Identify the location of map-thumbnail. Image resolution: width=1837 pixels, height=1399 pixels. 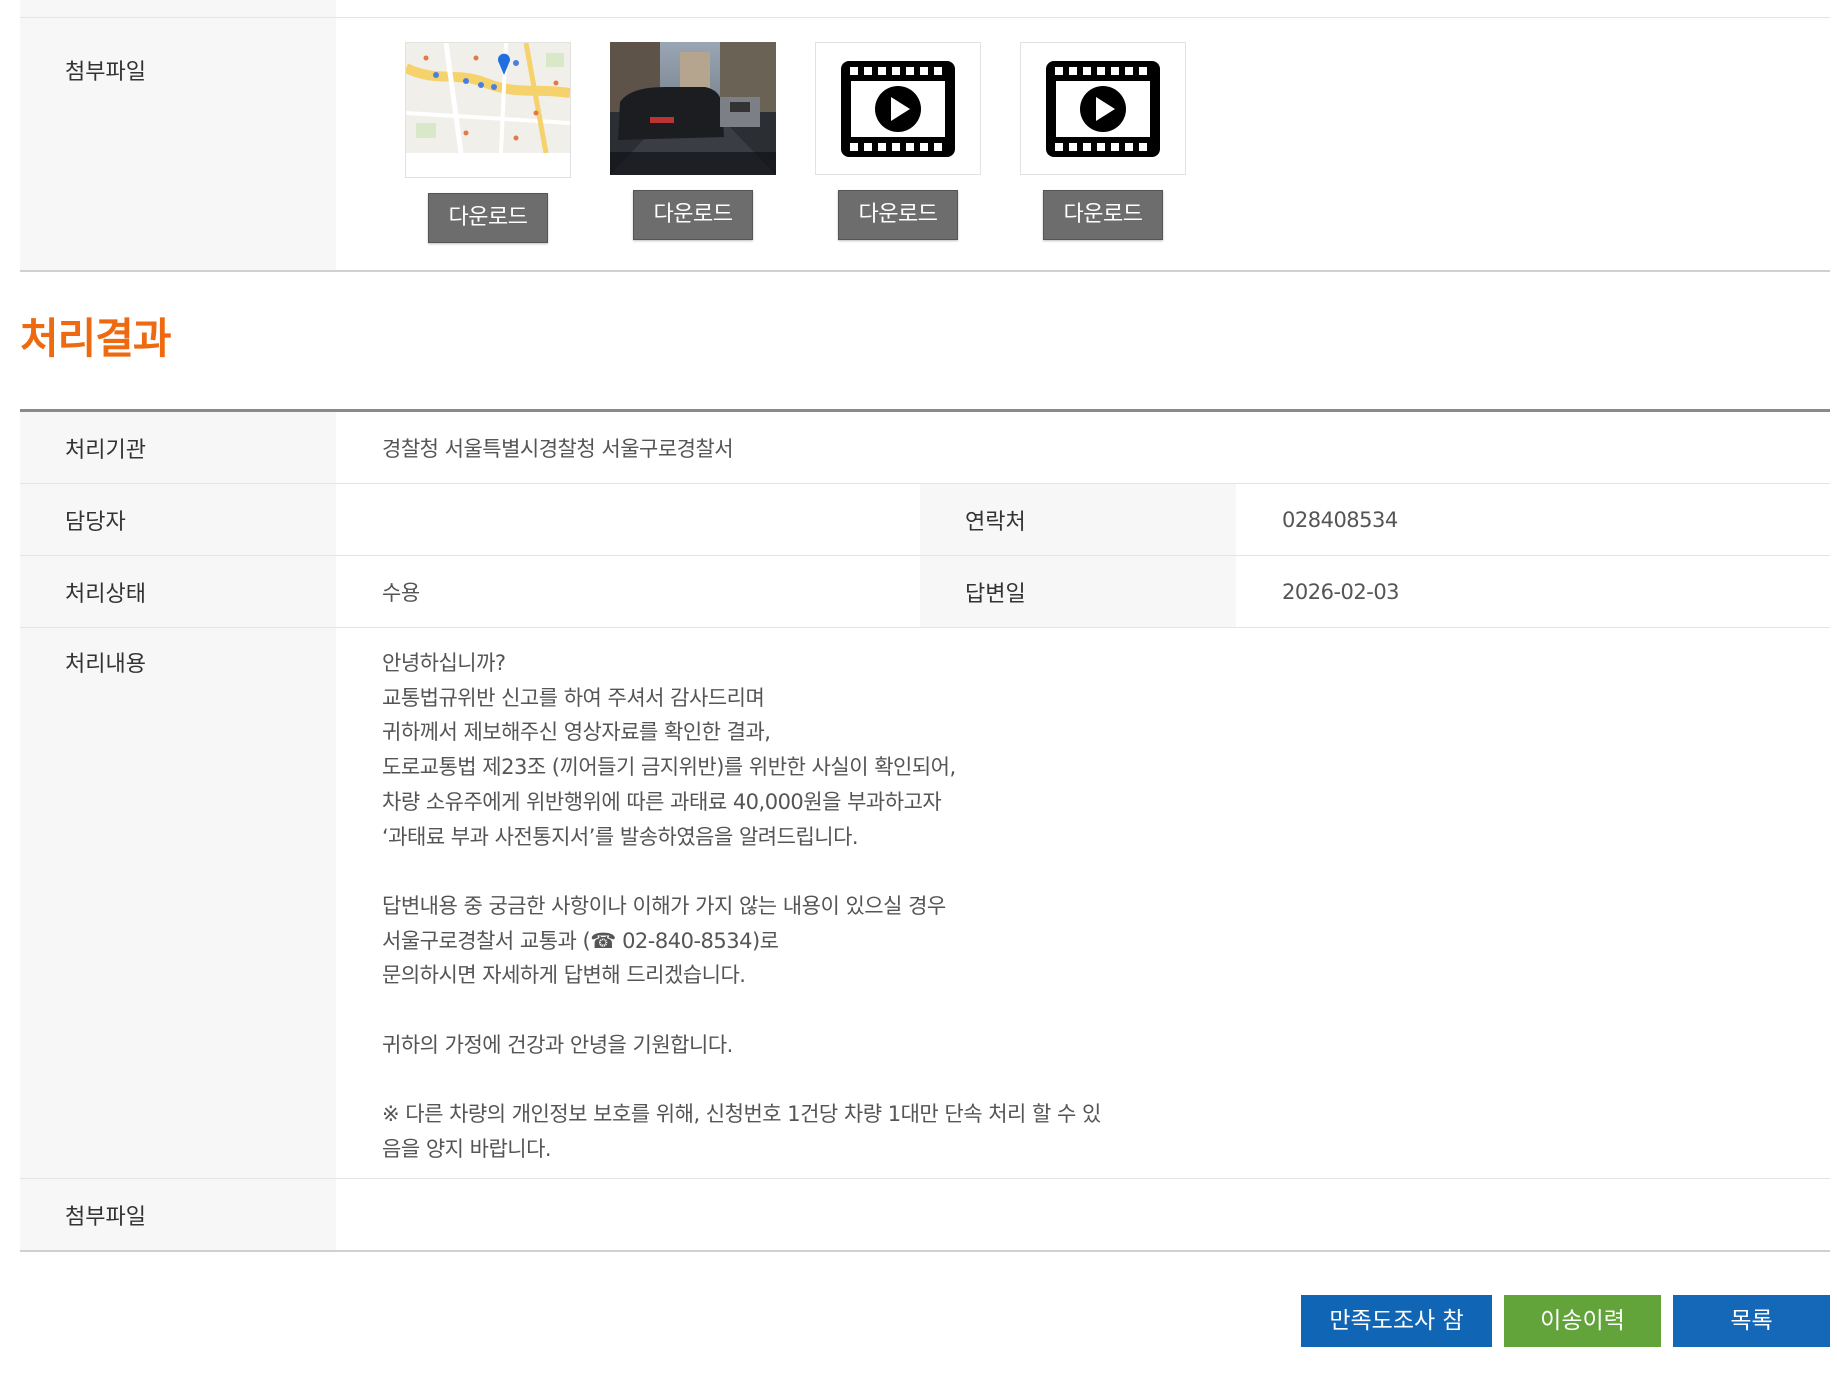
(488, 110).